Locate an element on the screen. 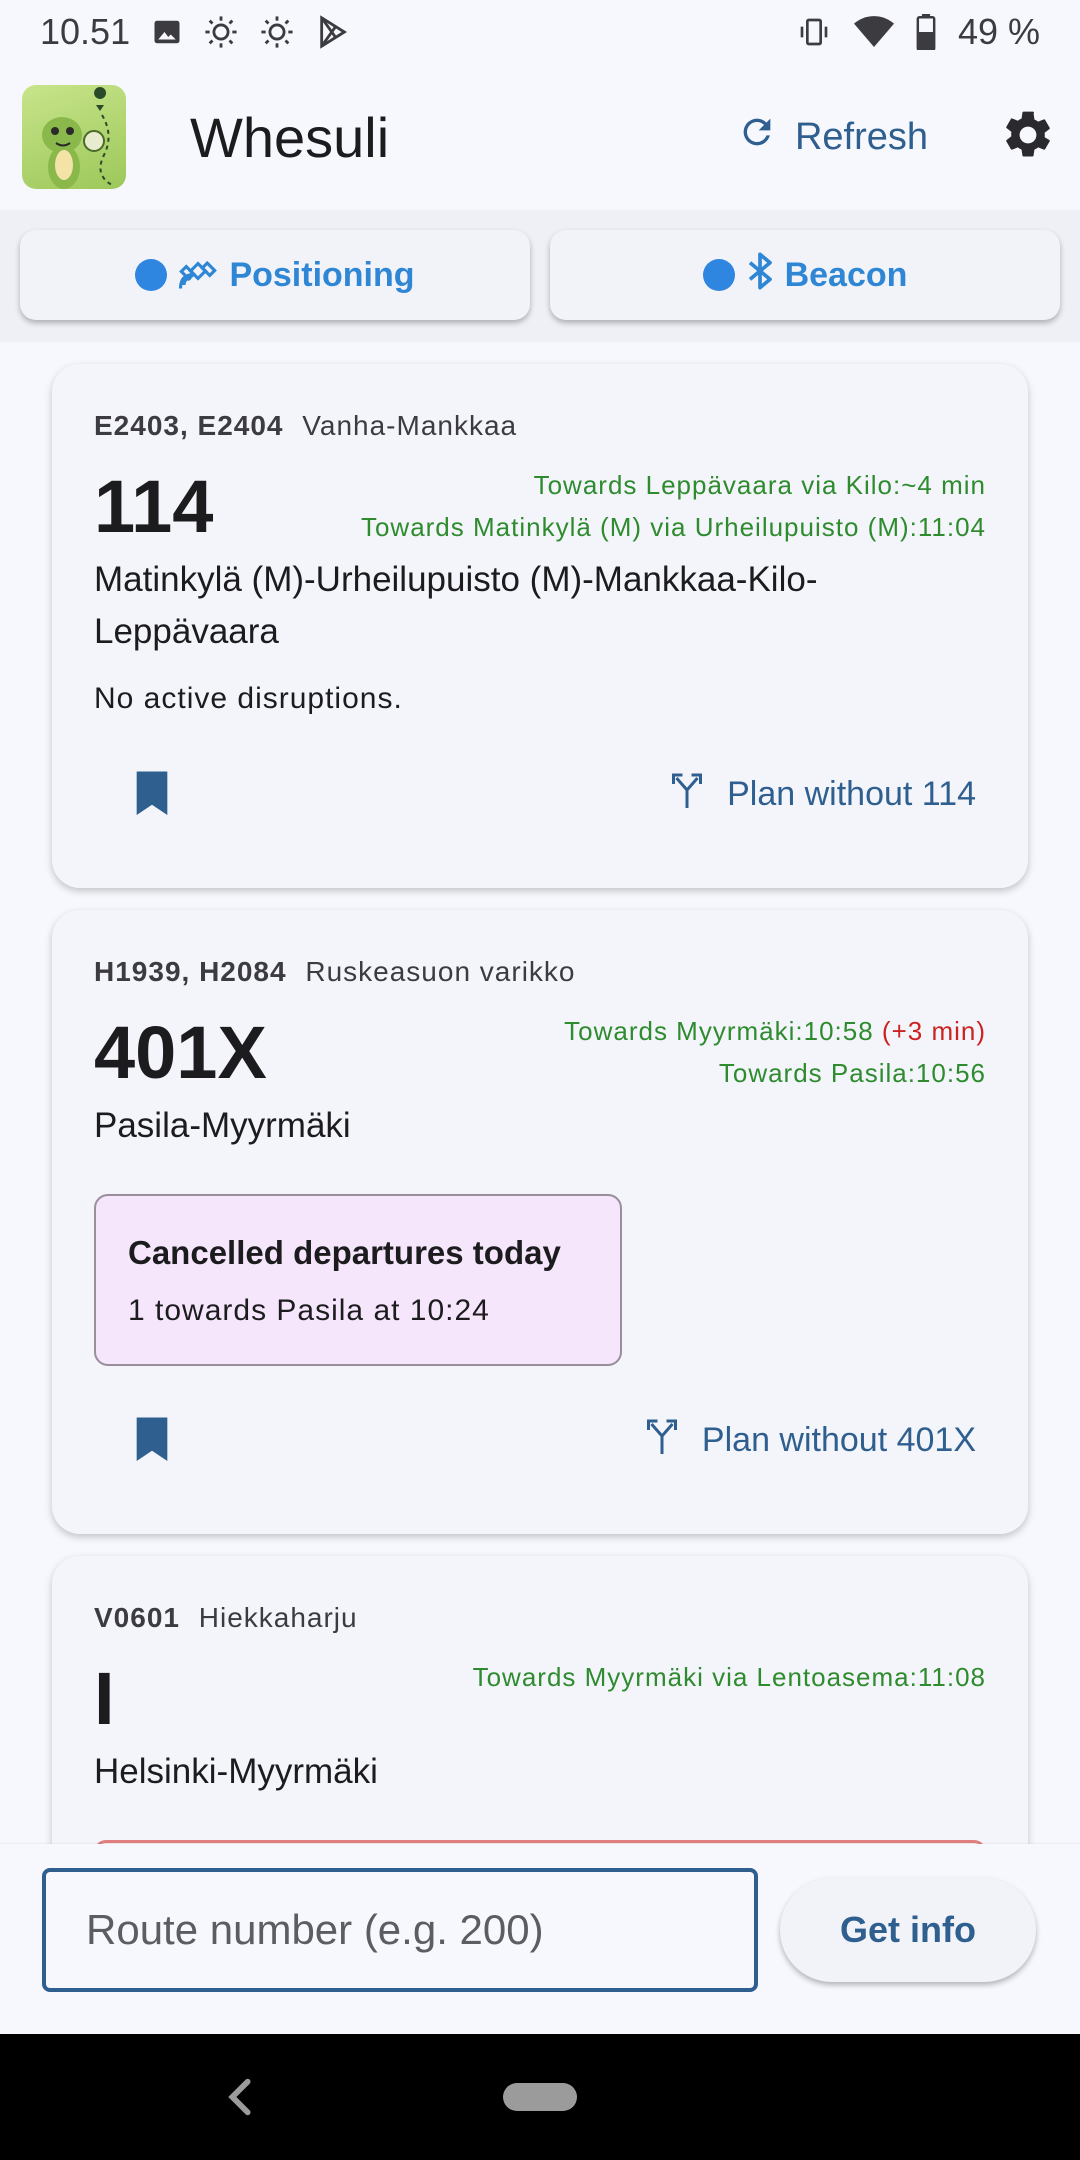  plan-without-label: Plan without 401X is located at coordinates (838, 1439).